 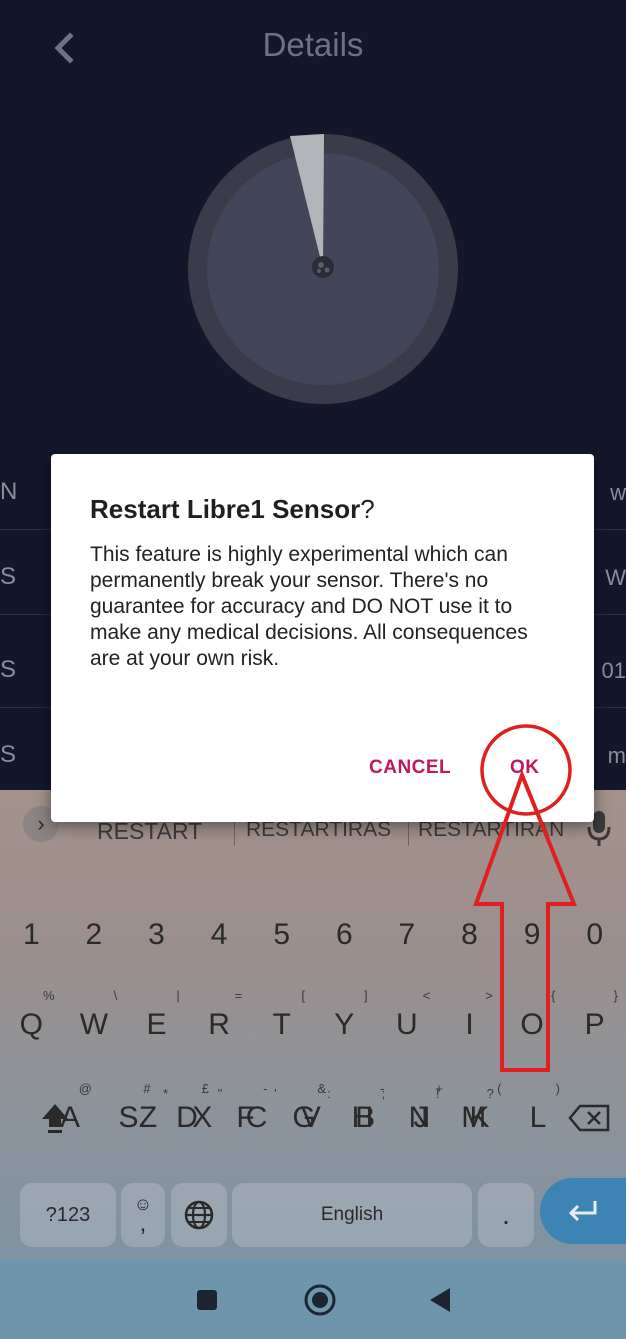 I want to click on key-secondary-label: ", so click(x=220, y=1093).